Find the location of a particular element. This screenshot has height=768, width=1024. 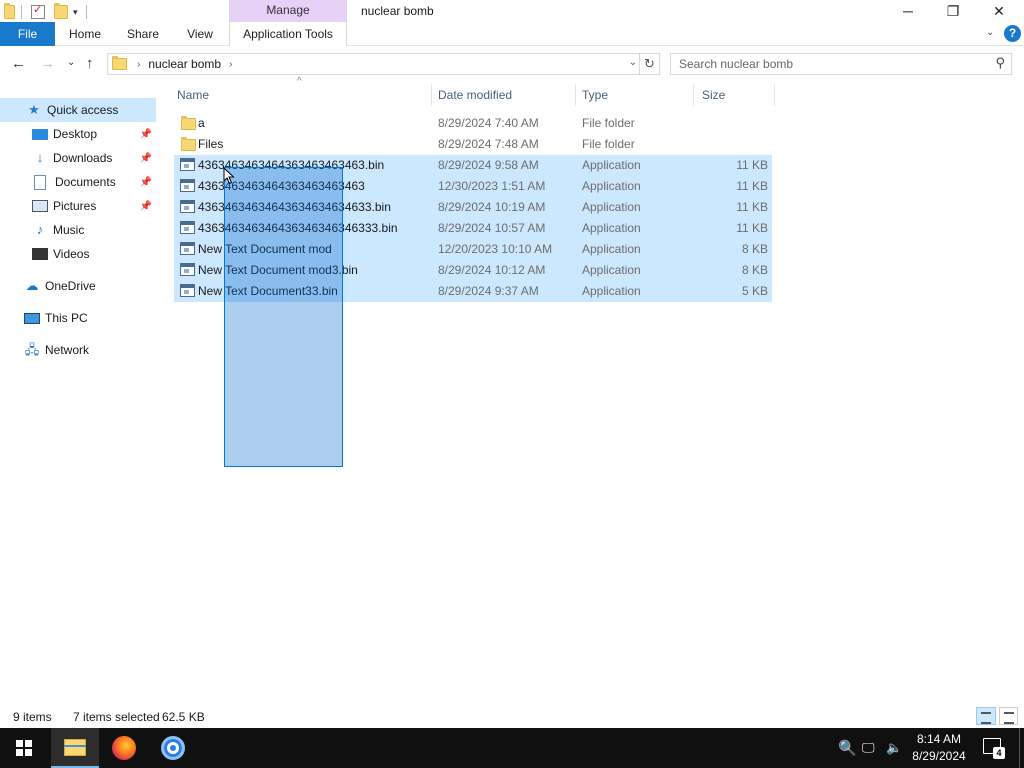

customize-toolbar-chevron-icon: ▾ is located at coordinates (75, 12).